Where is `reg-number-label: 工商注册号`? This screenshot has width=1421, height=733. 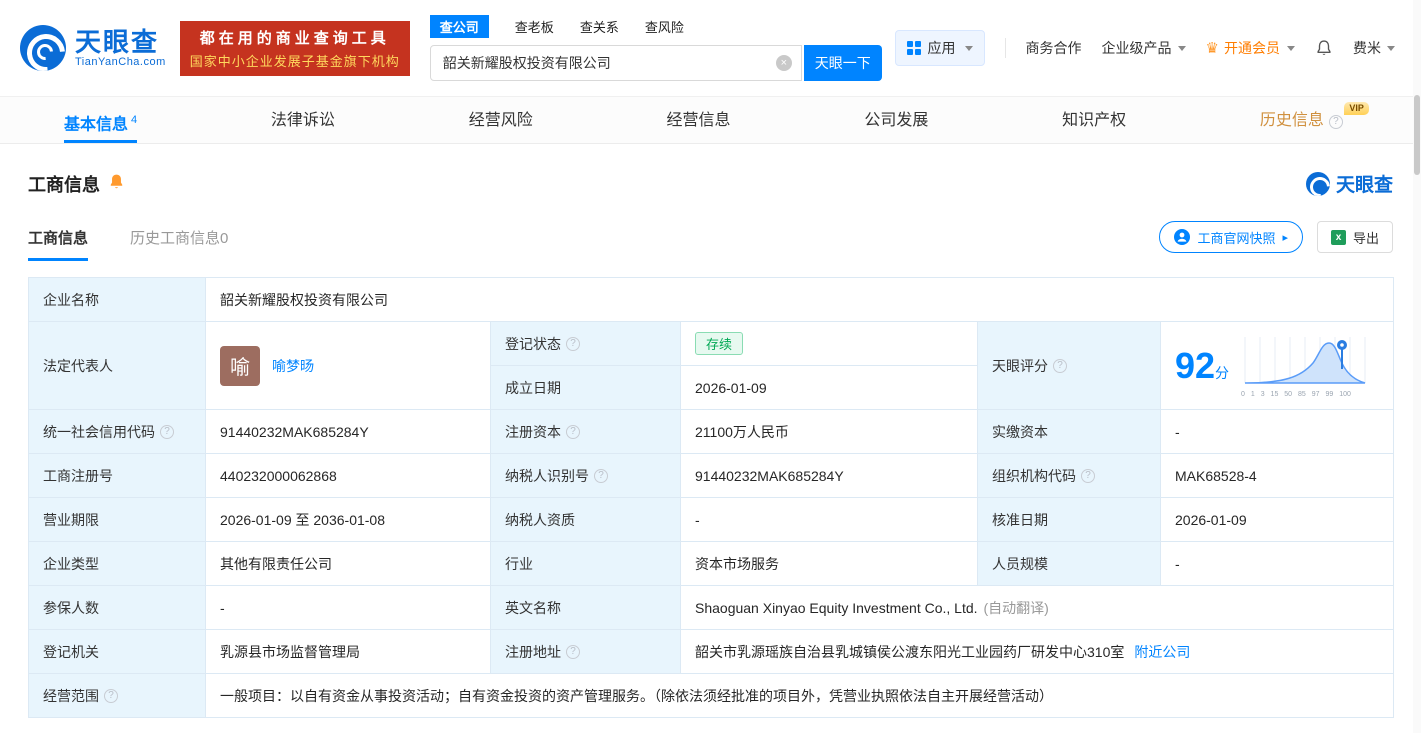 reg-number-label: 工商注册号 is located at coordinates (117, 475).